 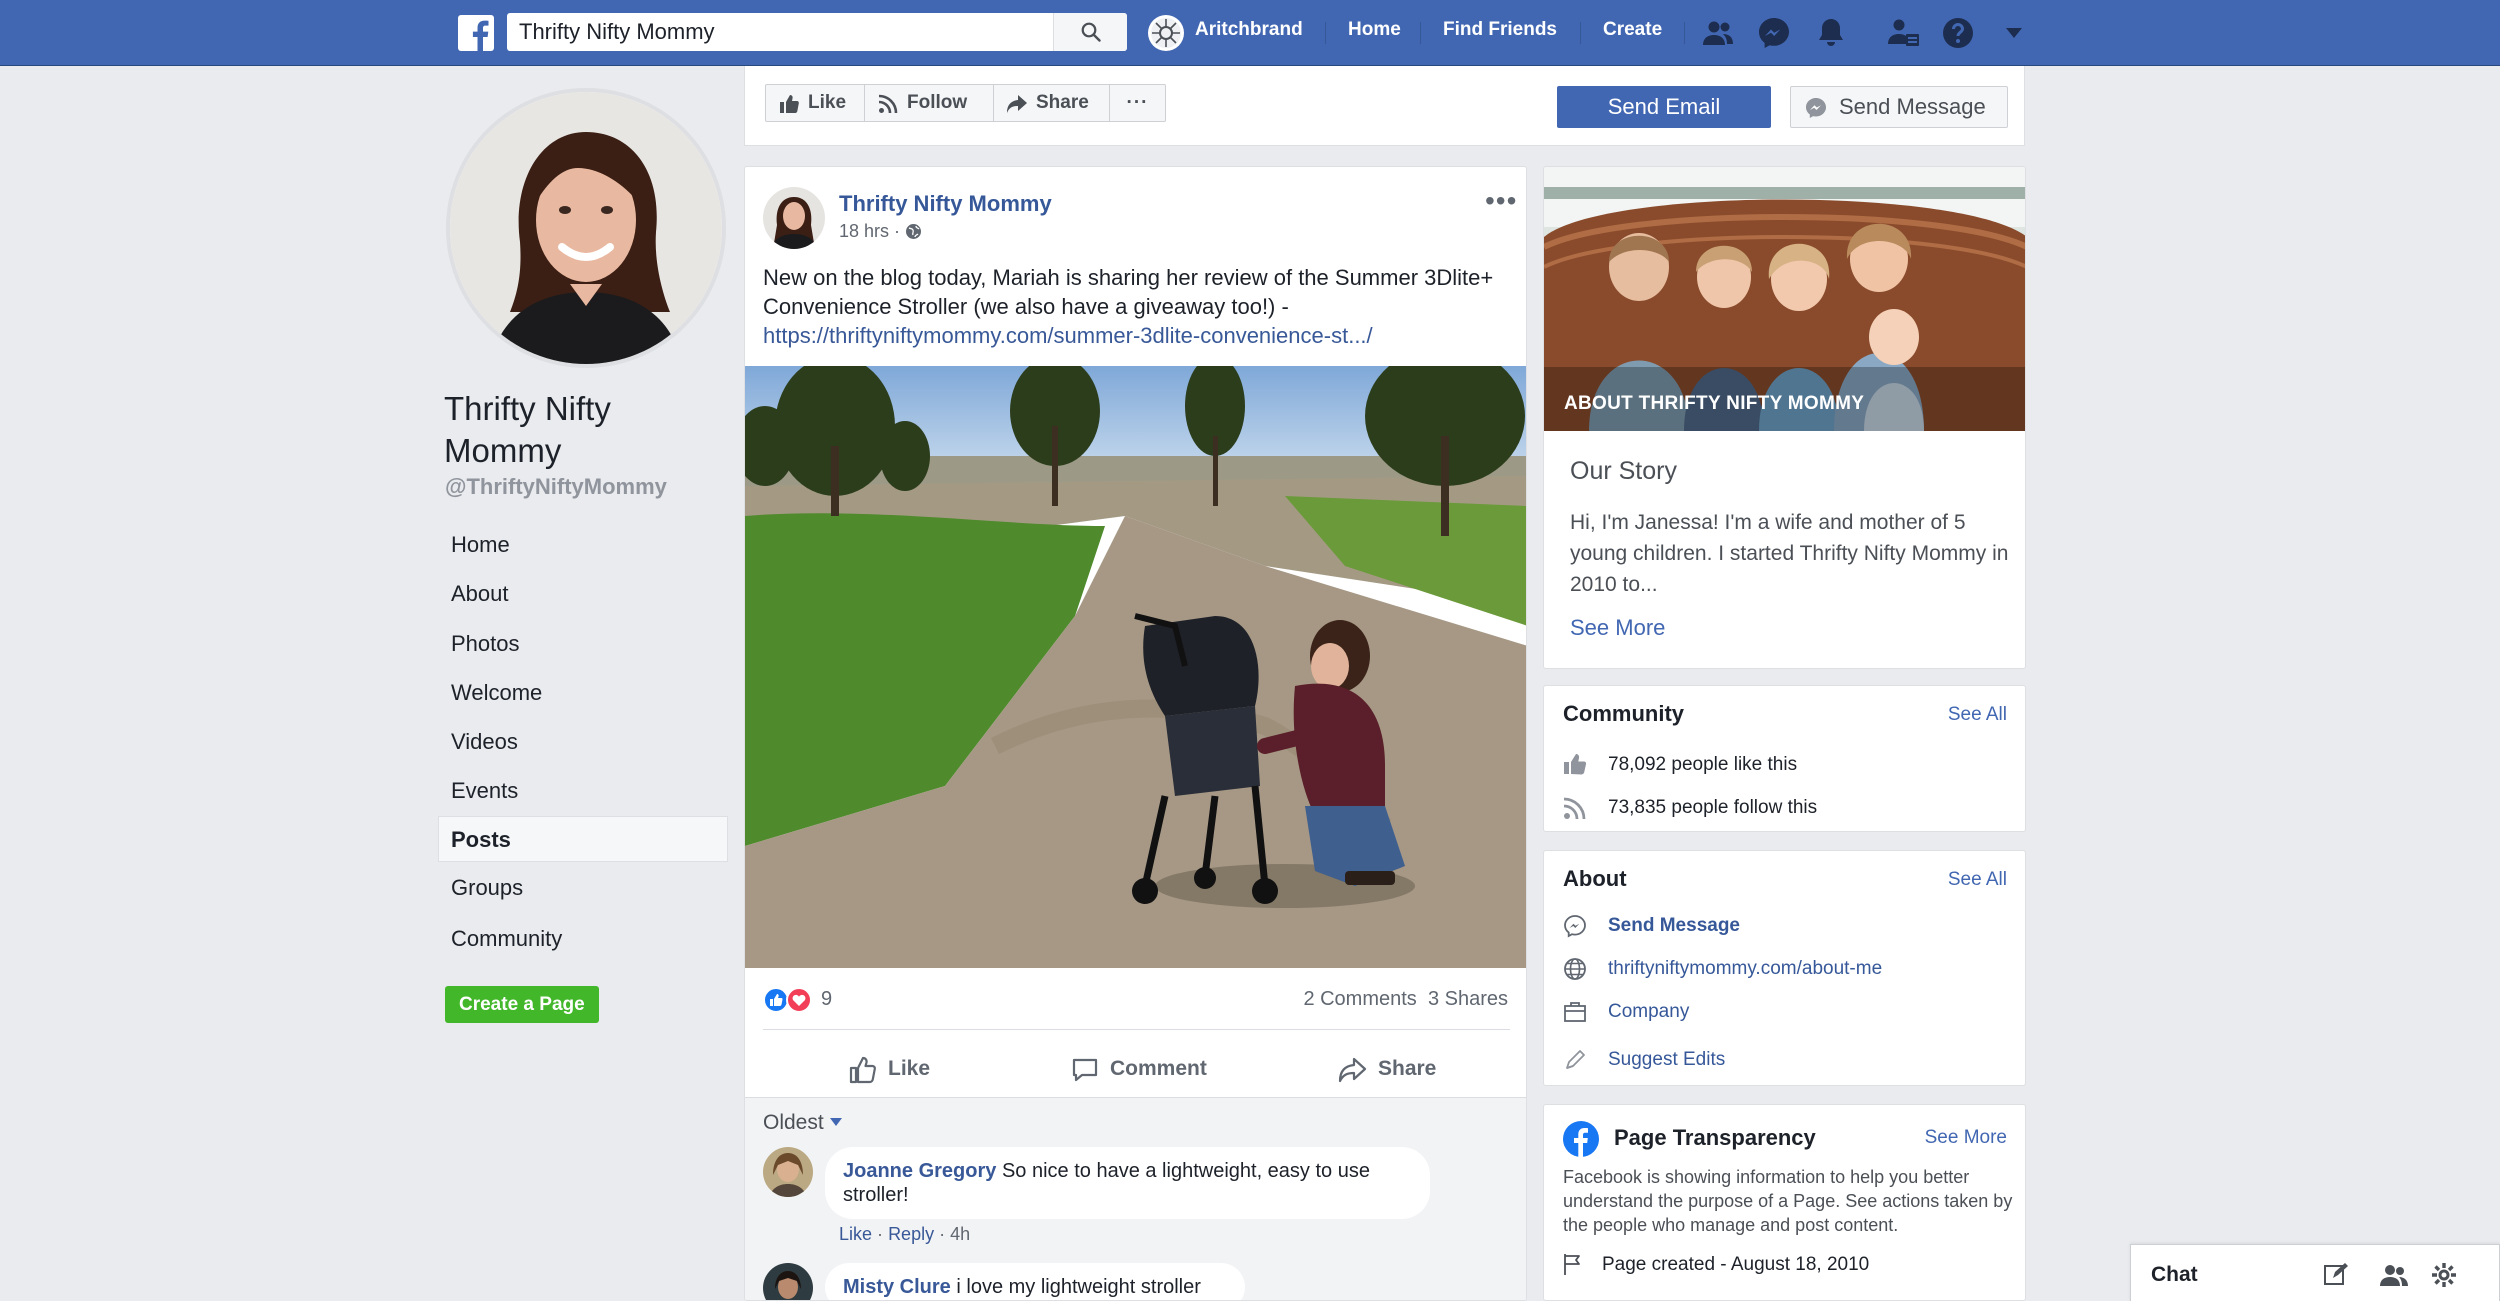 What do you see at coordinates (788, 1172) in the screenshot?
I see `commenter-avatar` at bounding box center [788, 1172].